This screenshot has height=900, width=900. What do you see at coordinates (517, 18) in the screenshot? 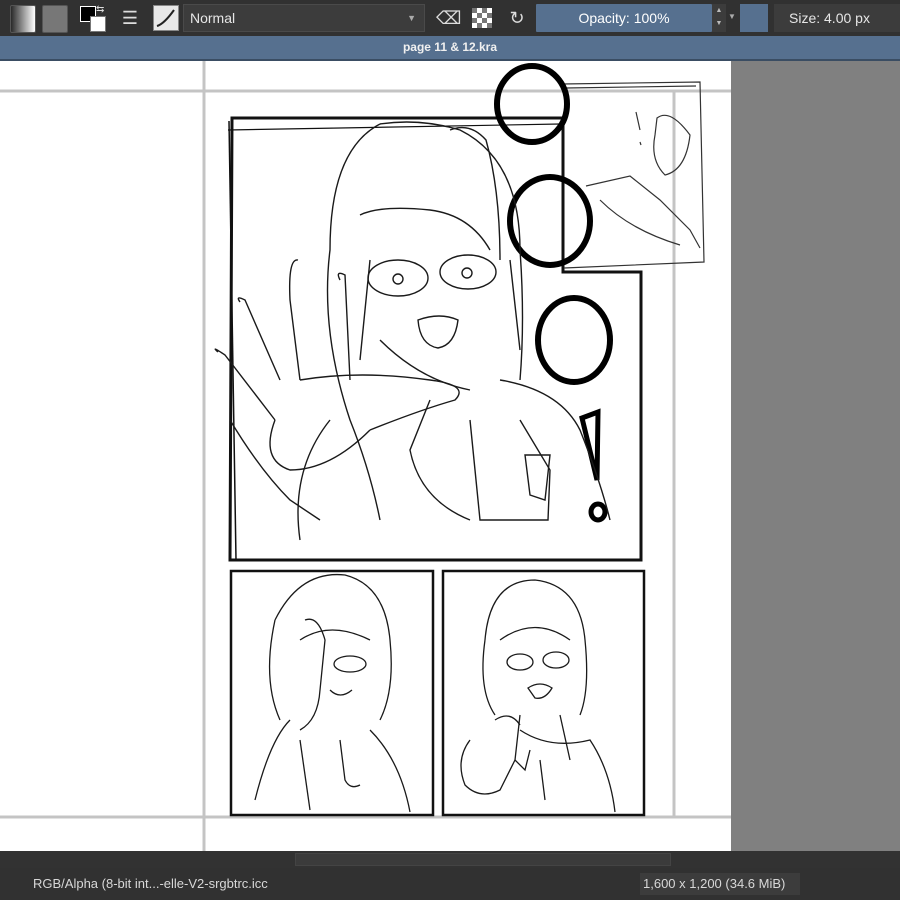
I see `reload-preset-icon: ↻` at bounding box center [517, 18].